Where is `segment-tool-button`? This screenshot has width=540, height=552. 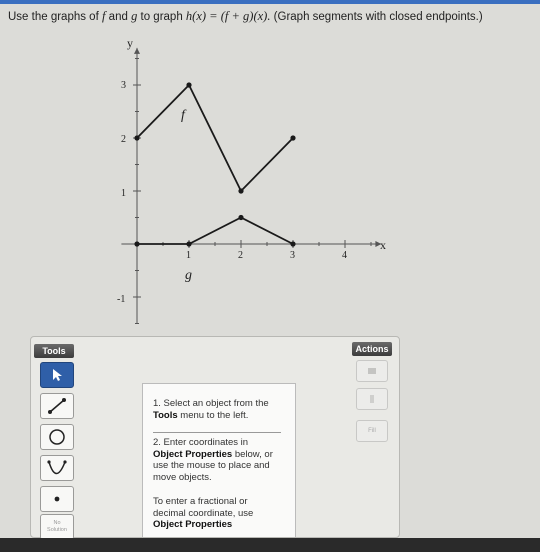
segment-tool-button is located at coordinates (57, 406).